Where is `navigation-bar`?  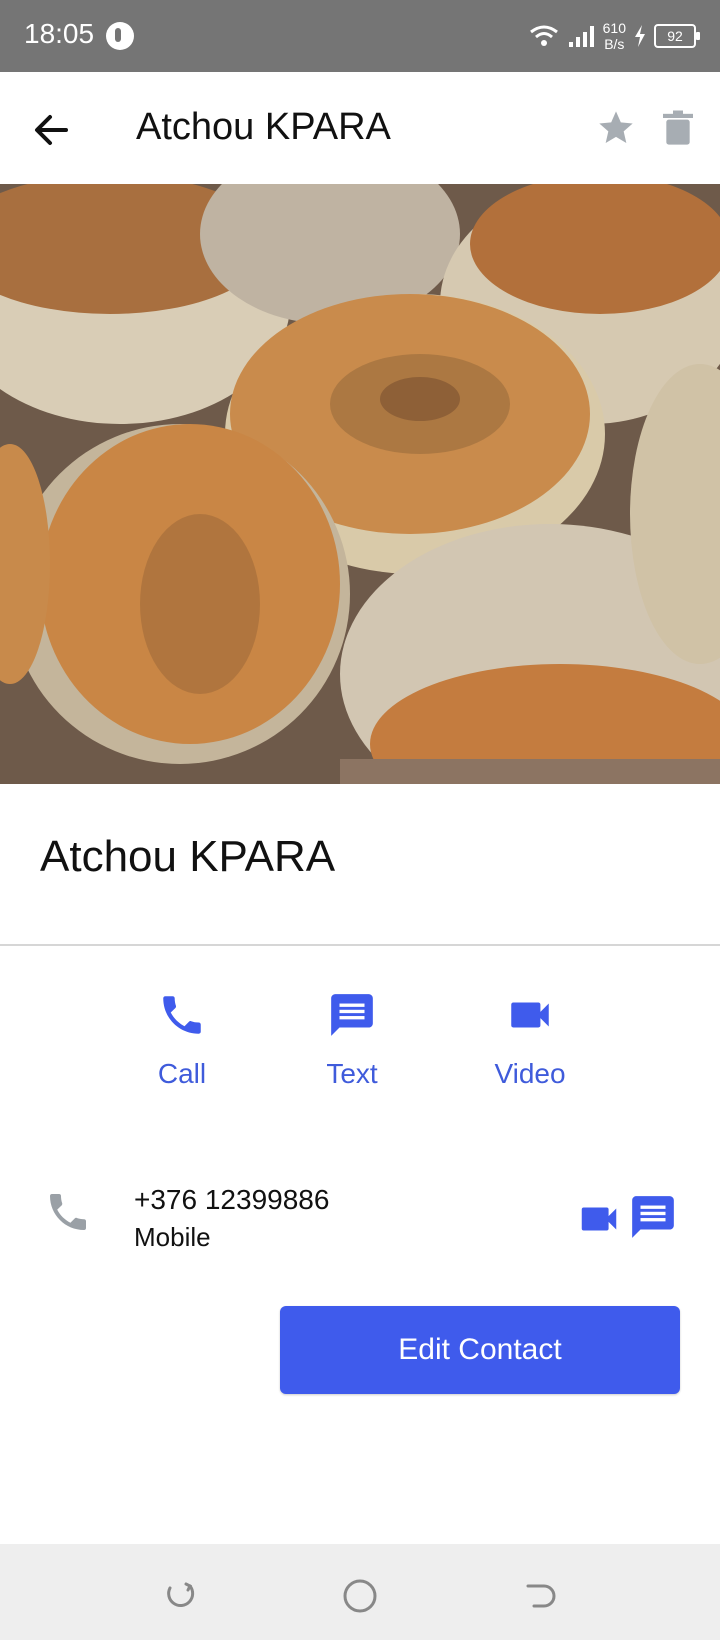 navigation-bar is located at coordinates (360, 1592).